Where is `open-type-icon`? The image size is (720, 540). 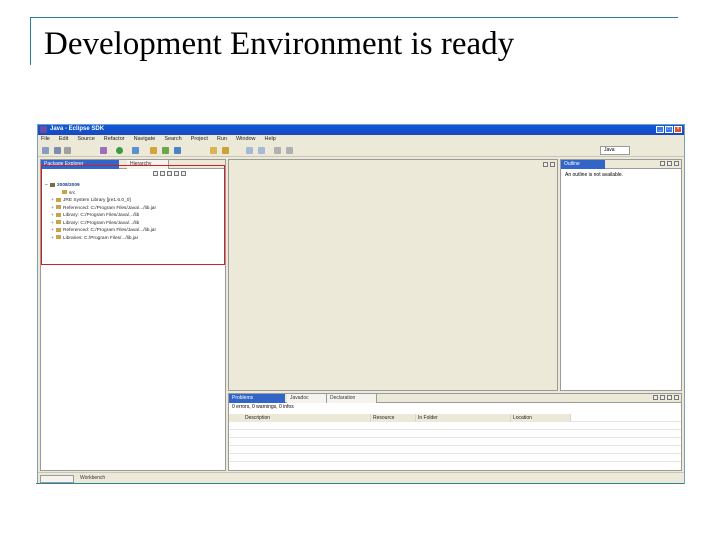
open-type-icon is located at coordinates (213, 150).